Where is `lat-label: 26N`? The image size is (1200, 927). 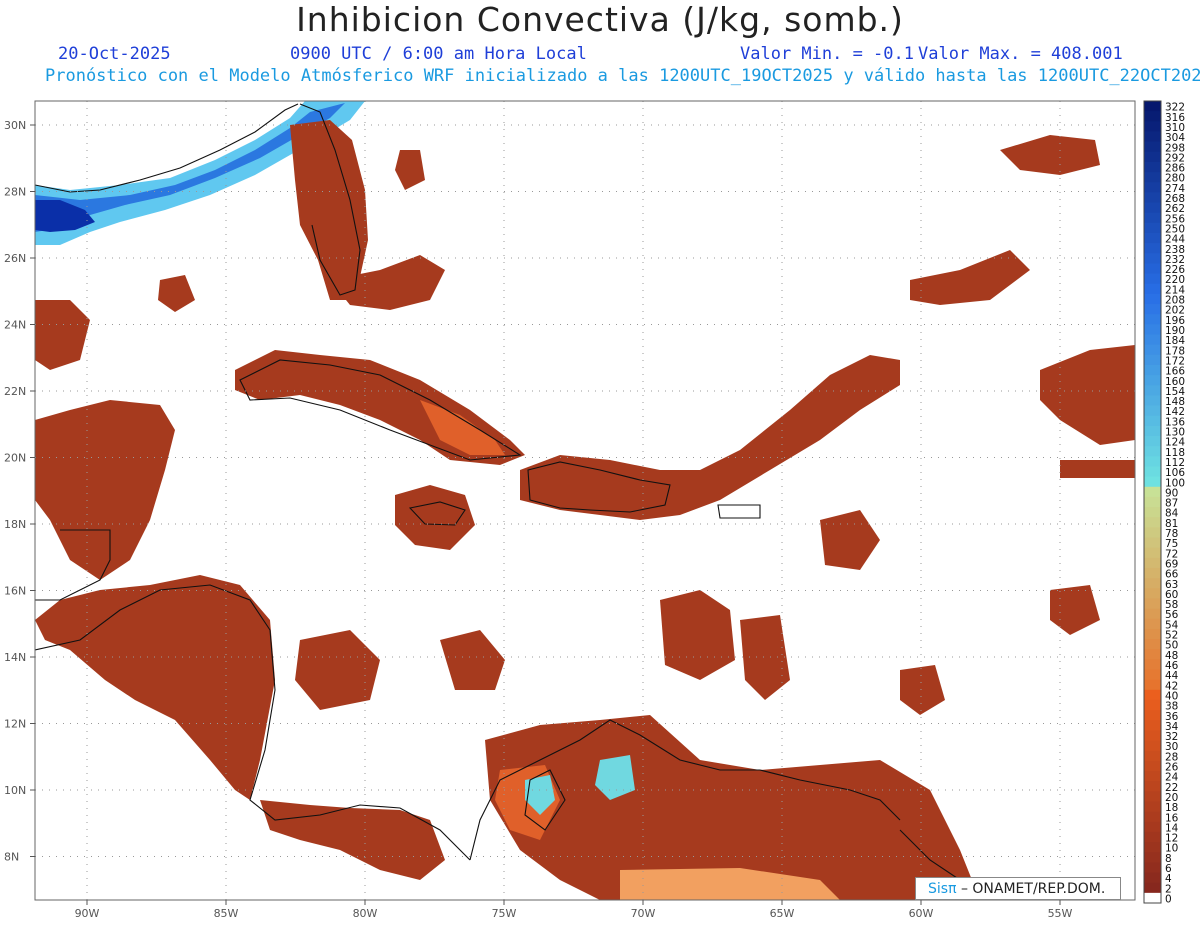
lat-label: 26N is located at coordinates (15, 258).